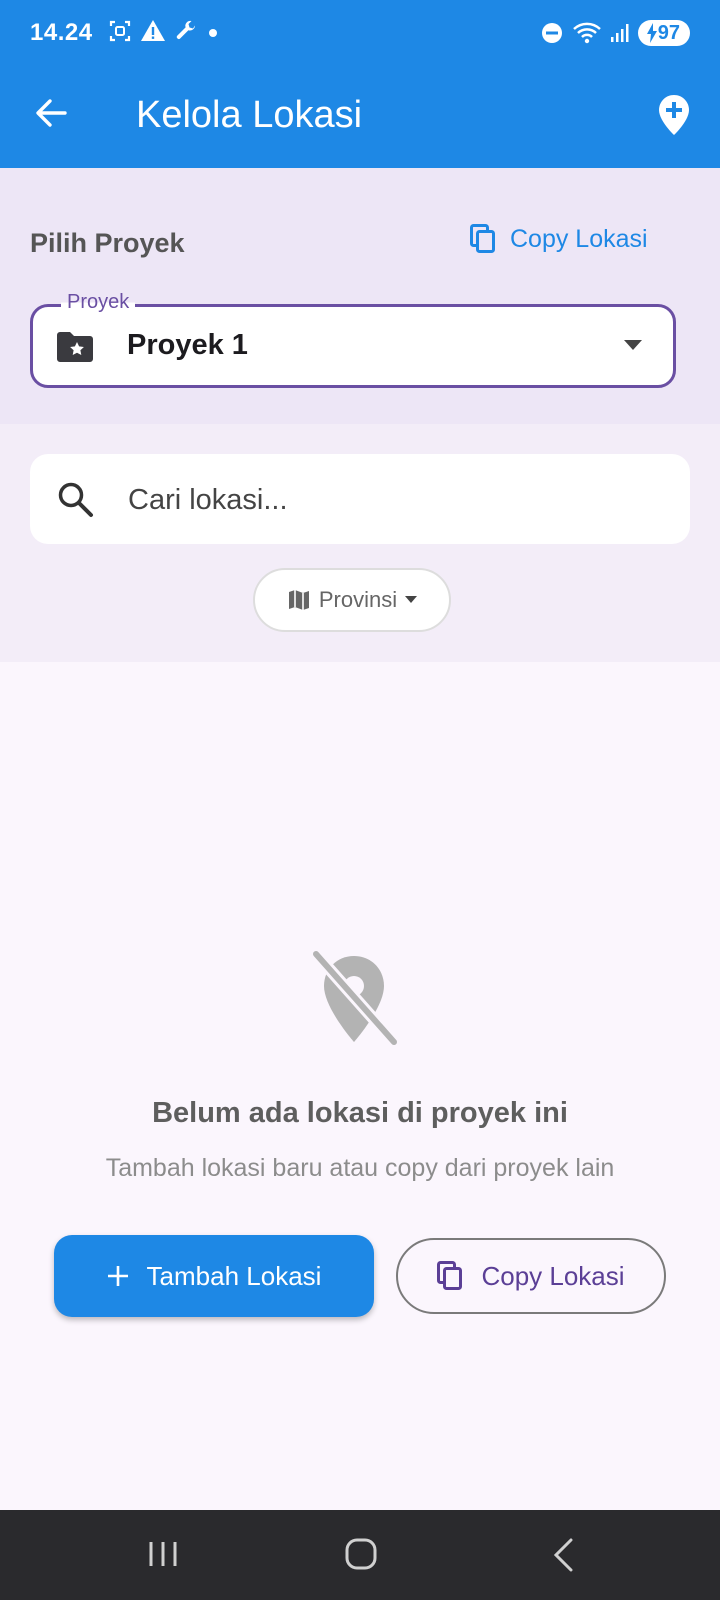  Describe the element at coordinates (153, 30) in the screenshot. I see `warning-icon` at that location.